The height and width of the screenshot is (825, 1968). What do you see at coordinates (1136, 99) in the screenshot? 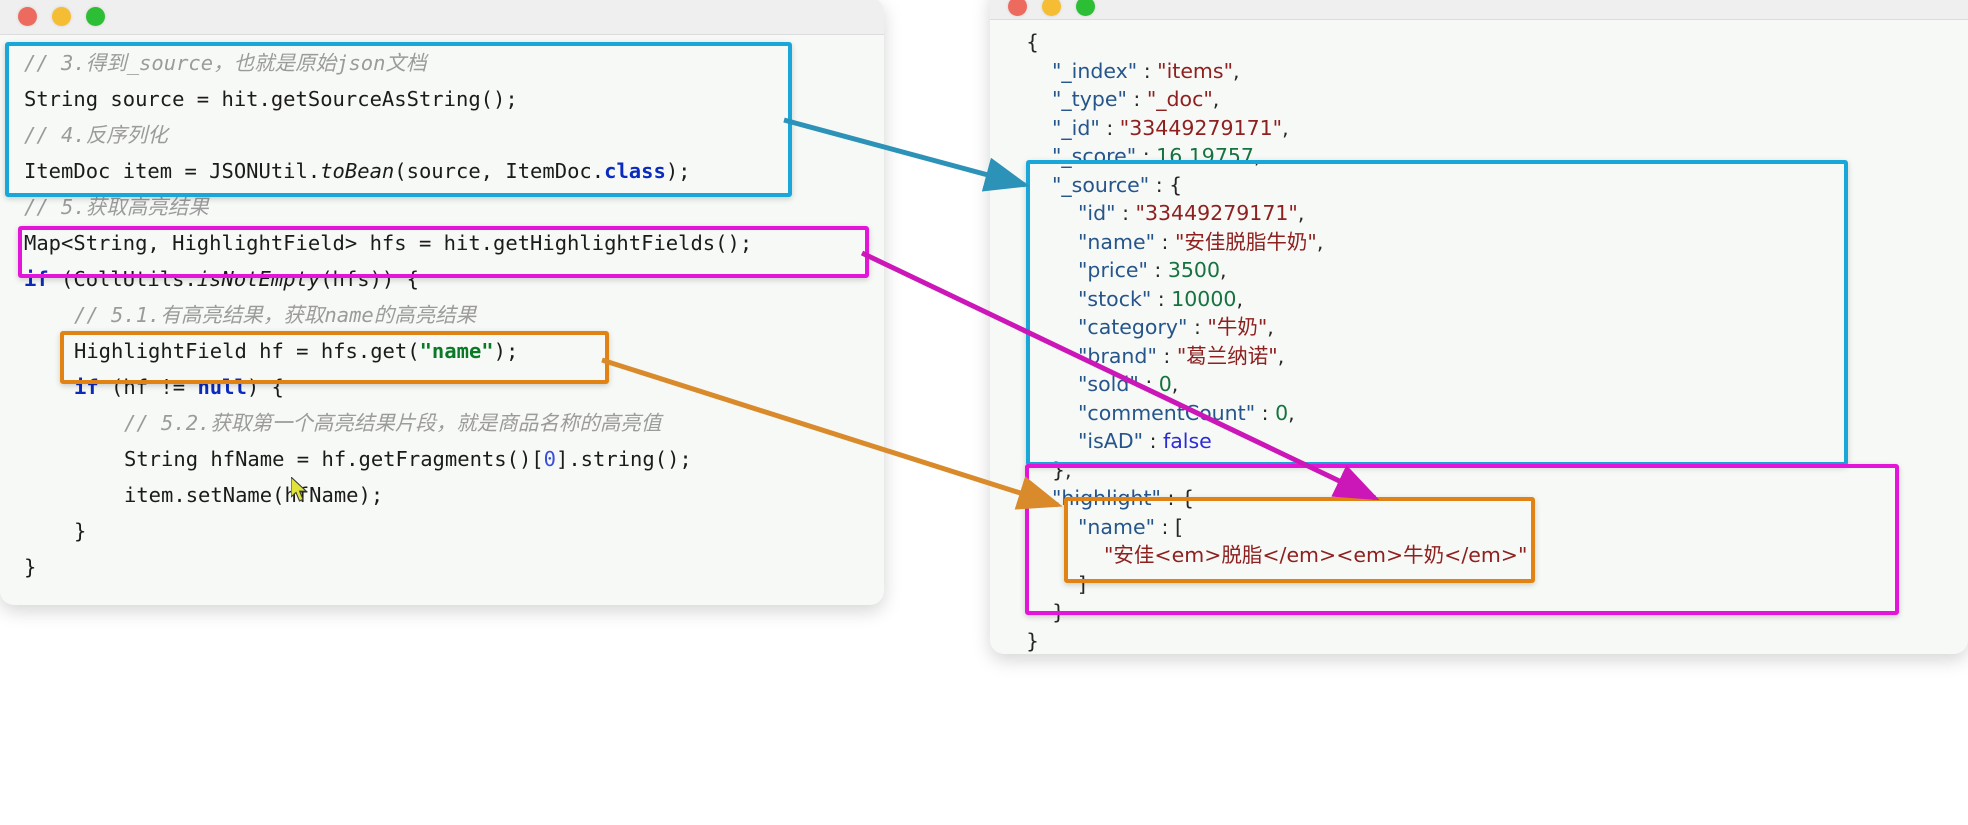
I see `json-line-2: "_type" : "_doc",` at bounding box center [1136, 99].